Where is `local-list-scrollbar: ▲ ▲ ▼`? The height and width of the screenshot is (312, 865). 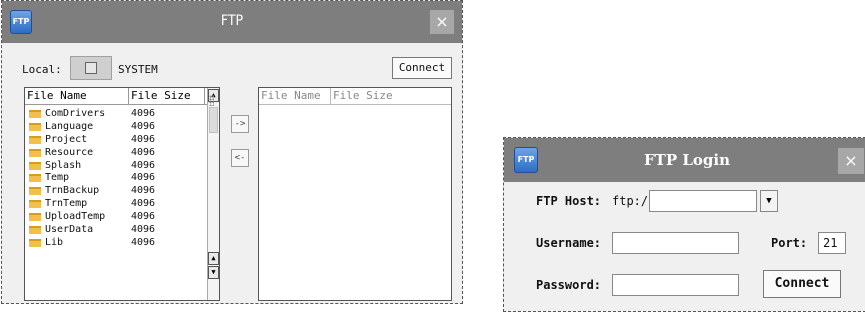 local-list-scrollbar: ▲ ▲ ▼ is located at coordinates (213, 194).